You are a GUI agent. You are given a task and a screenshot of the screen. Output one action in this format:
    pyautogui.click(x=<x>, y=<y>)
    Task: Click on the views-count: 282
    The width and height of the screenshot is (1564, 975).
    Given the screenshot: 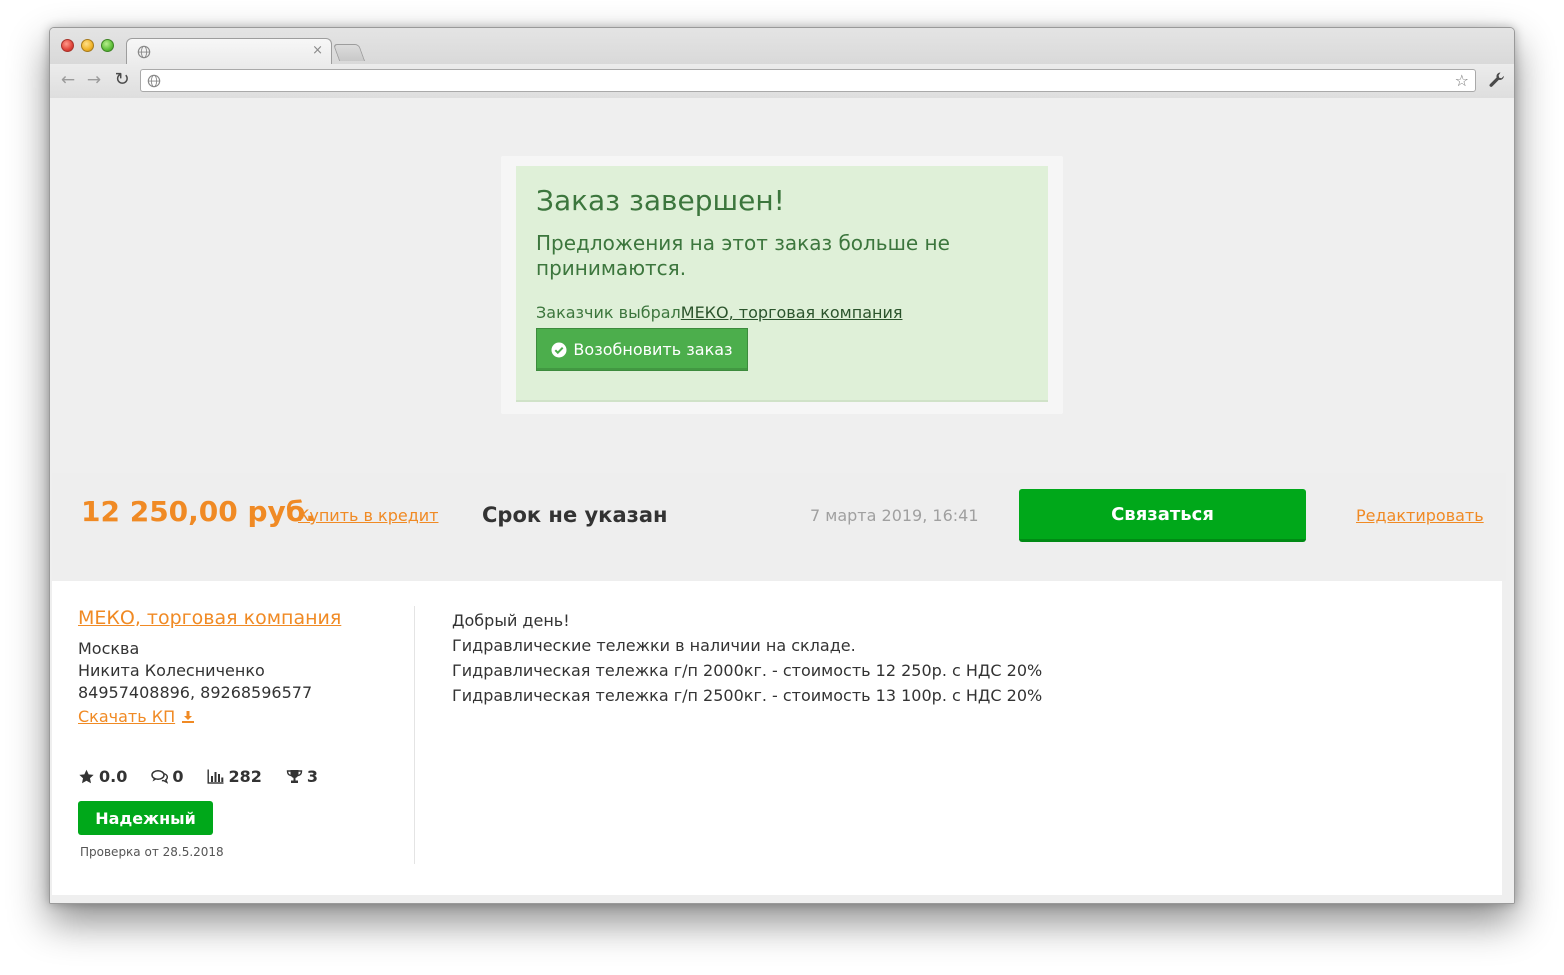 What is the action you would take?
    pyautogui.click(x=245, y=776)
    